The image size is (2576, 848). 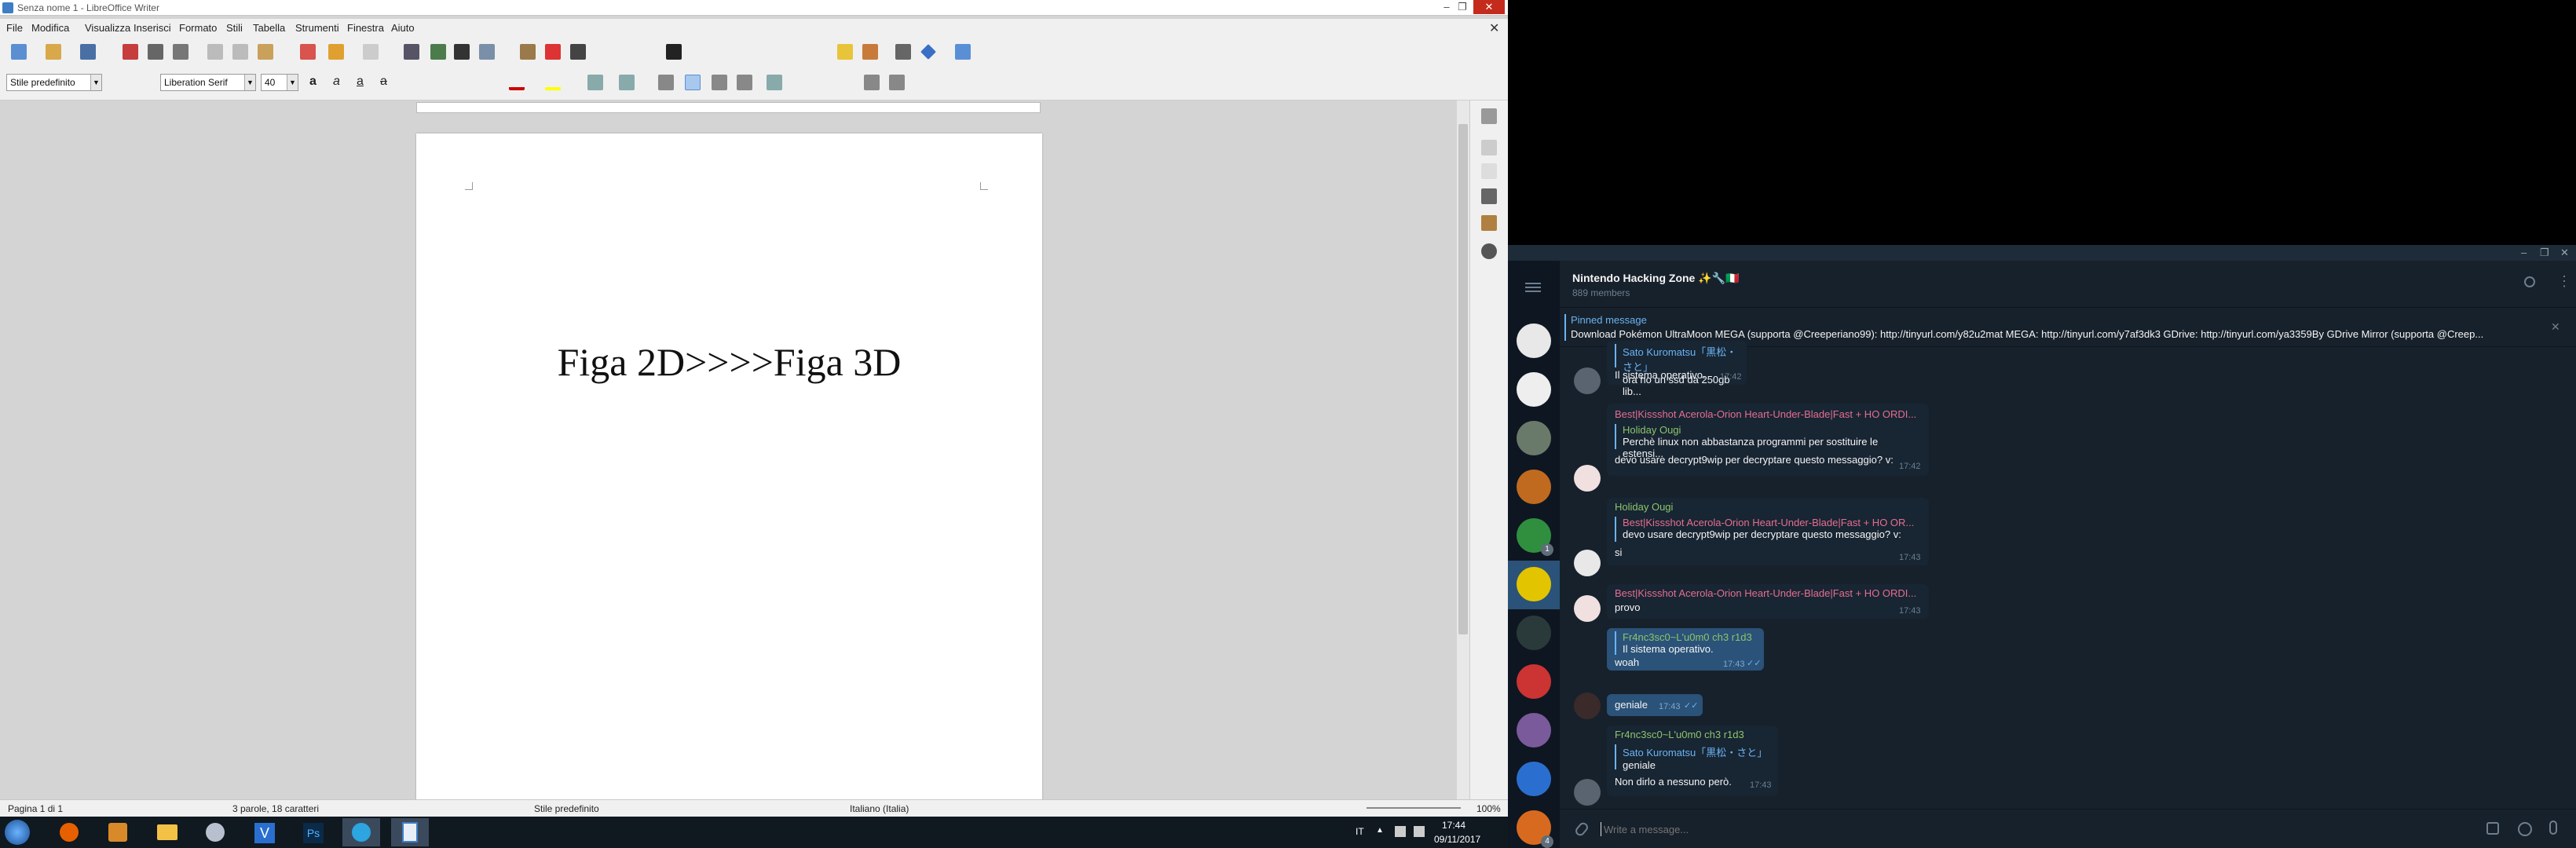 What do you see at coordinates (53, 52) in the screenshot?
I see `open-folder-icon` at bounding box center [53, 52].